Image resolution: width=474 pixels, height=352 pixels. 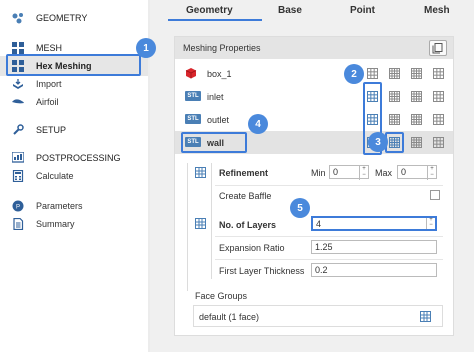 I want to click on first-layer-thickness-input: 0.2, so click(x=374, y=270).